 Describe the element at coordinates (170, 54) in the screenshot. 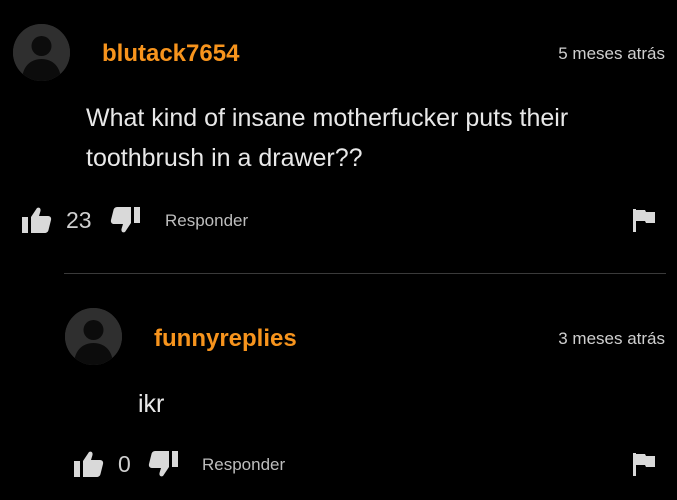

I see `username: blutack7654` at that location.